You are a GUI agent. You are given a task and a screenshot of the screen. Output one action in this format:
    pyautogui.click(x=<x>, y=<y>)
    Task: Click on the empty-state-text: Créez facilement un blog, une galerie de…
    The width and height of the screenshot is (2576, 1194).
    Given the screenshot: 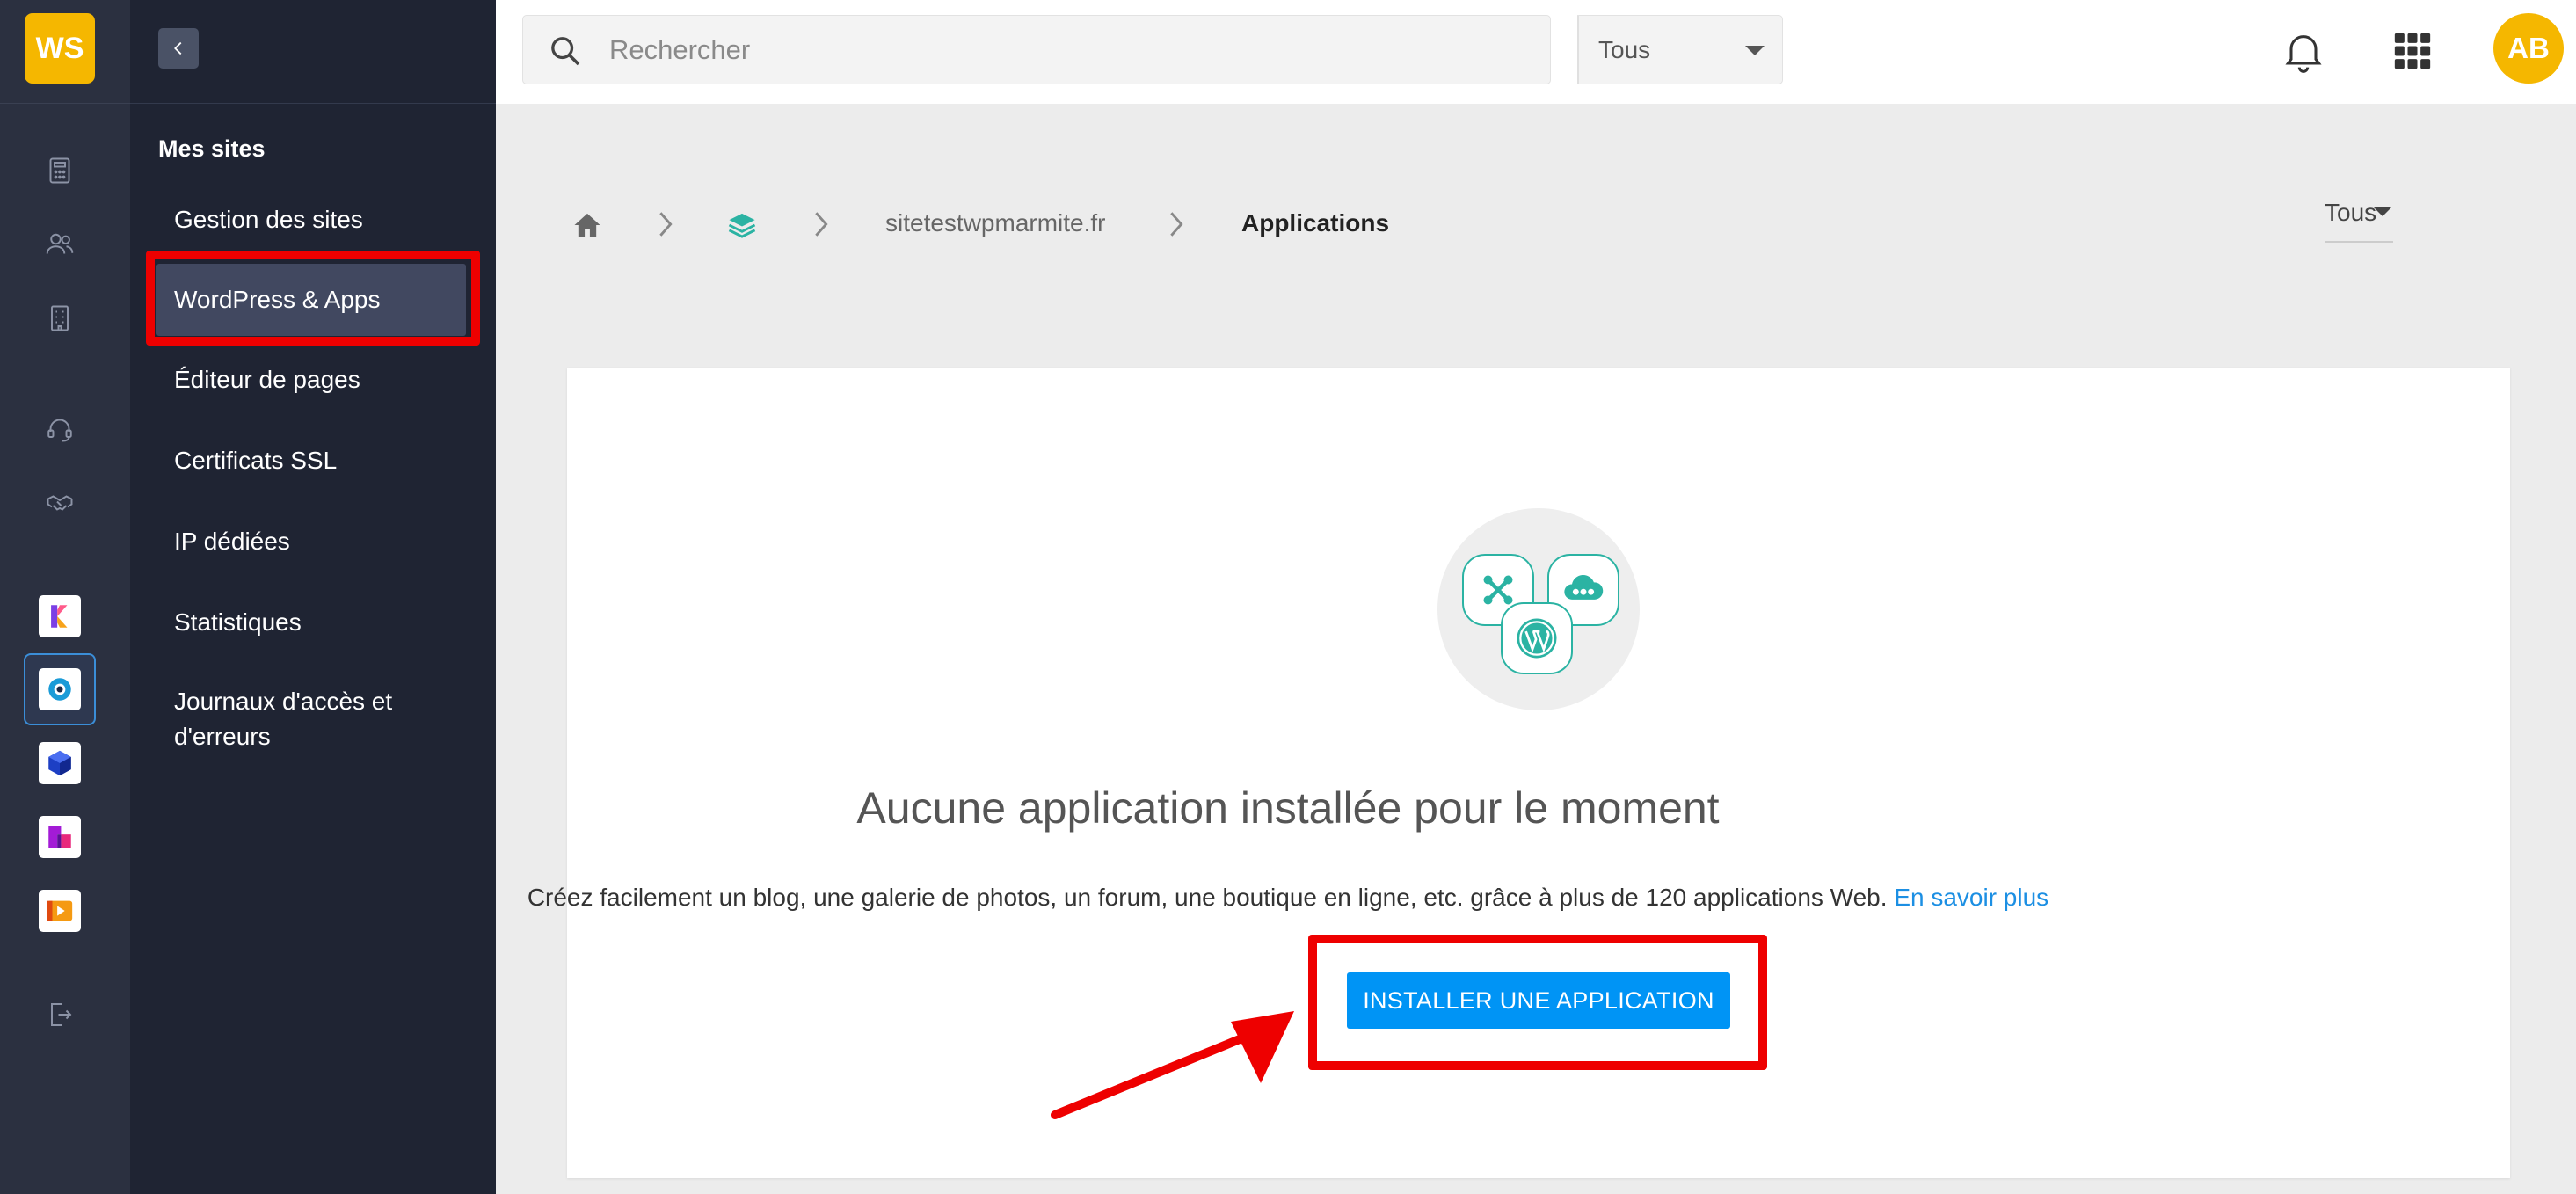 What is the action you would take?
    pyautogui.click(x=1207, y=897)
    